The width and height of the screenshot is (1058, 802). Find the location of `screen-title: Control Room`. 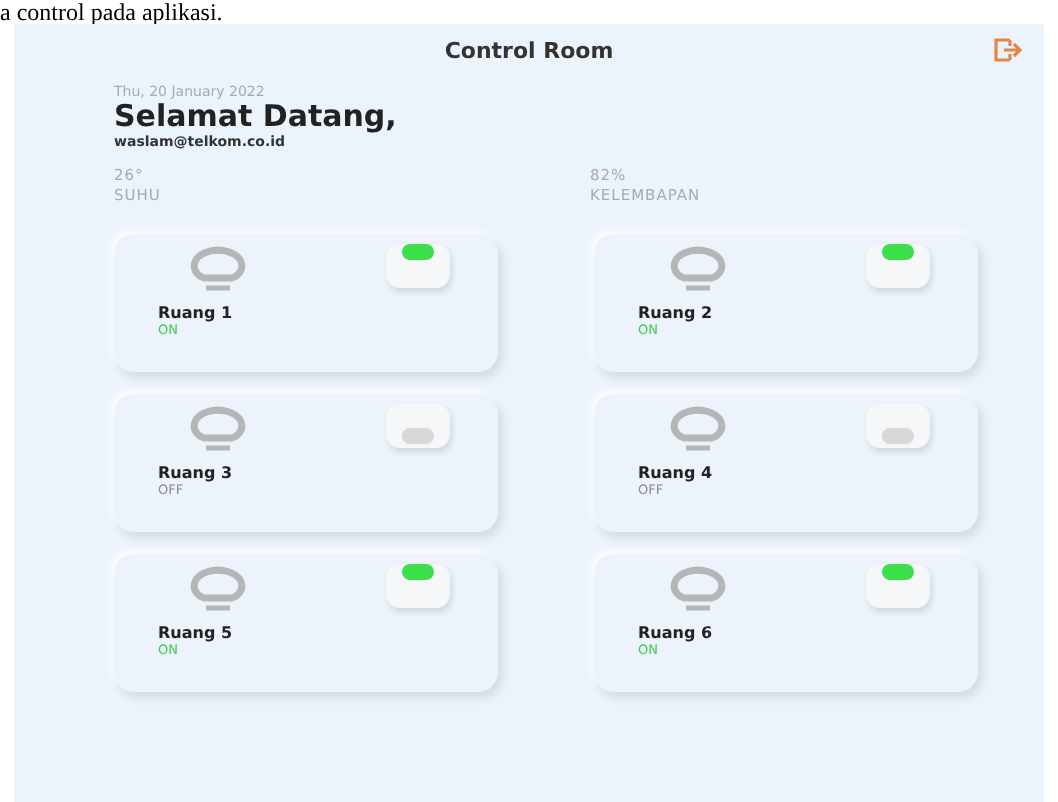

screen-title: Control Room is located at coordinates (529, 50).